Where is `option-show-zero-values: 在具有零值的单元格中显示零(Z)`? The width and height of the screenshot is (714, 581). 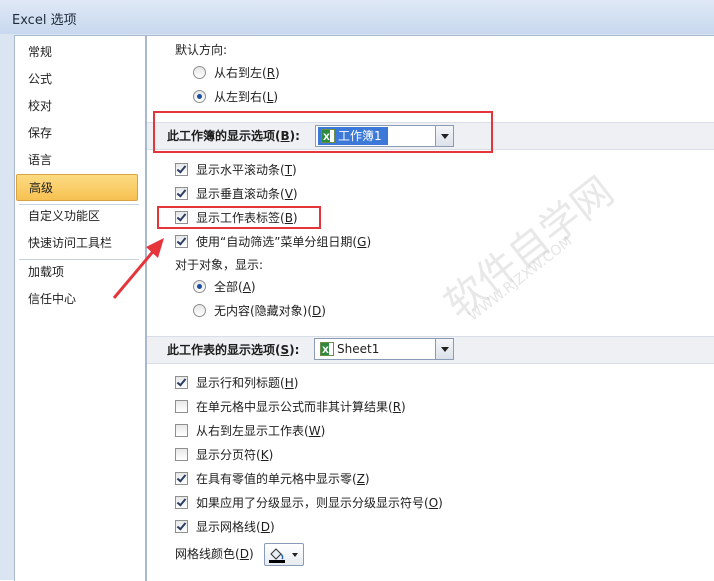
option-show-zero-values: 在具有零值的单元格中显示零(Z) is located at coordinates (272, 479).